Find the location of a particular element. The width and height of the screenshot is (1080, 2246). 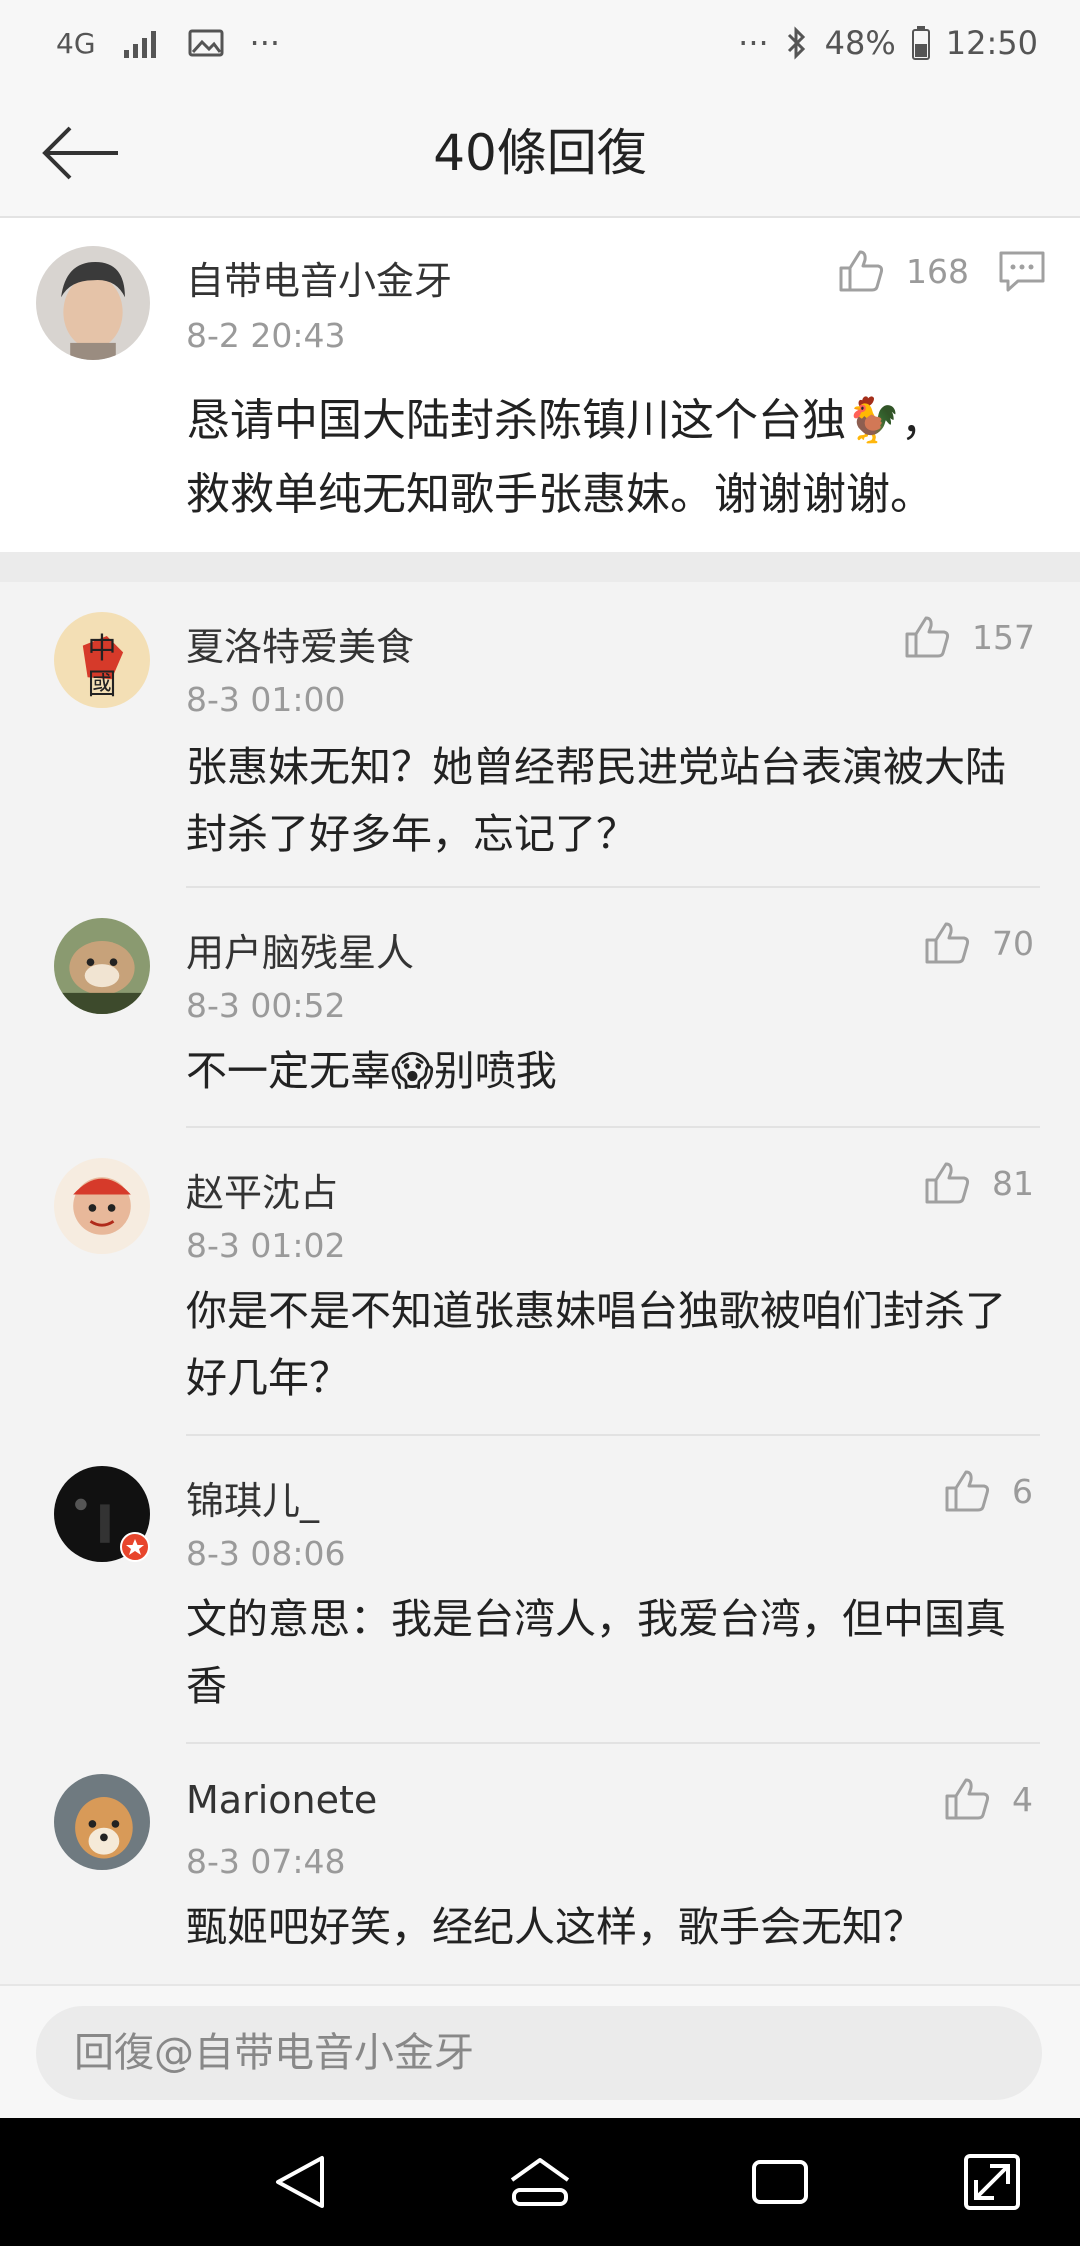

timestamp: 8-3 00:52 is located at coordinates (266, 1005).